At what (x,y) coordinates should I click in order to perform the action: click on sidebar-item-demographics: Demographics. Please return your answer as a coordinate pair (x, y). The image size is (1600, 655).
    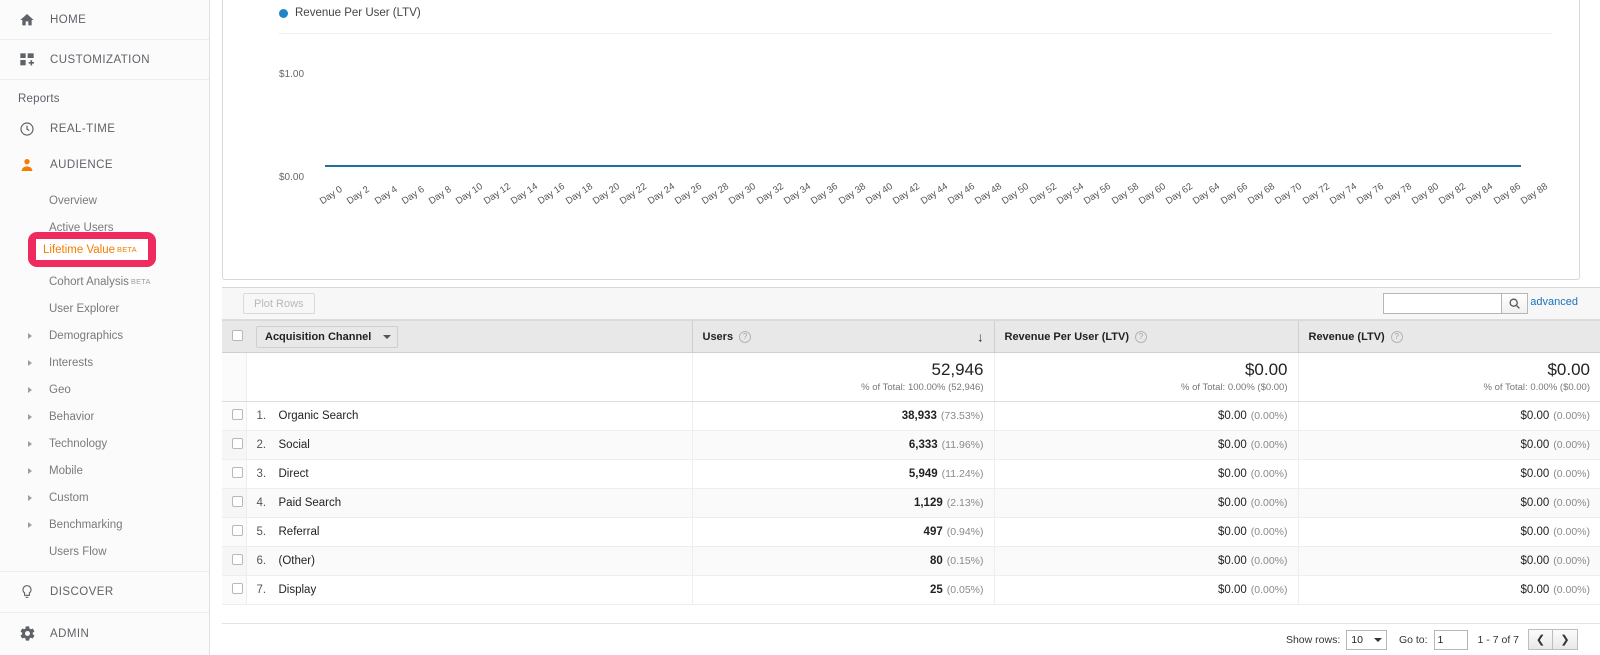
    Looking at the image, I should click on (104, 335).